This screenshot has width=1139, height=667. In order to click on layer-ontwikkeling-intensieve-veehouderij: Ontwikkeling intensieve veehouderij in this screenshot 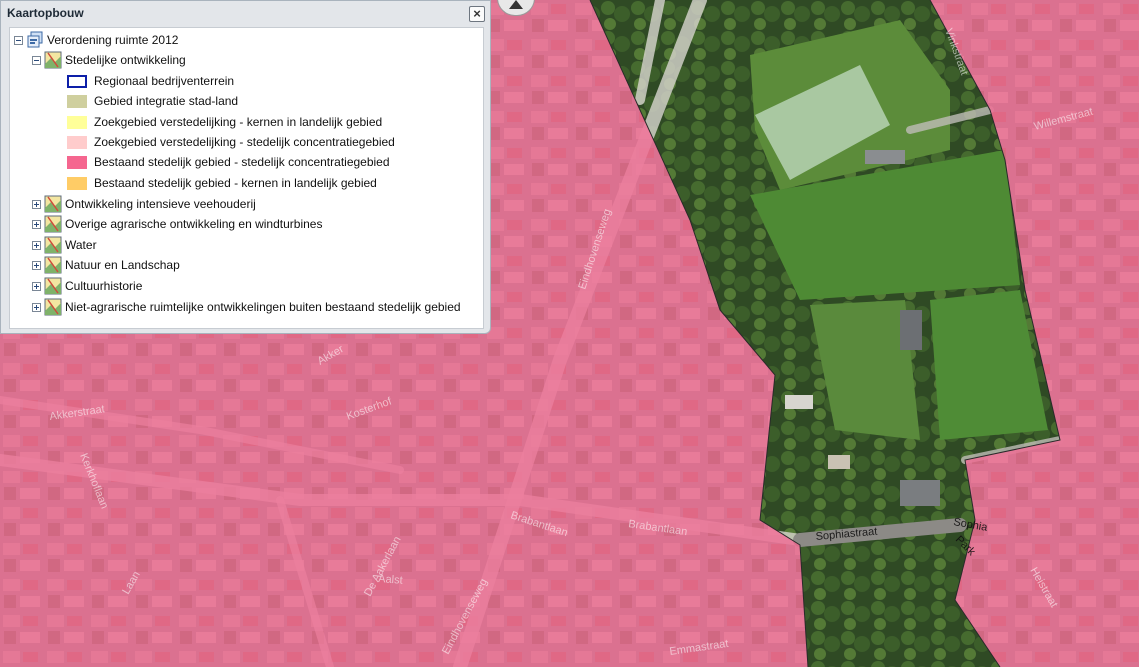, I will do `click(144, 204)`.